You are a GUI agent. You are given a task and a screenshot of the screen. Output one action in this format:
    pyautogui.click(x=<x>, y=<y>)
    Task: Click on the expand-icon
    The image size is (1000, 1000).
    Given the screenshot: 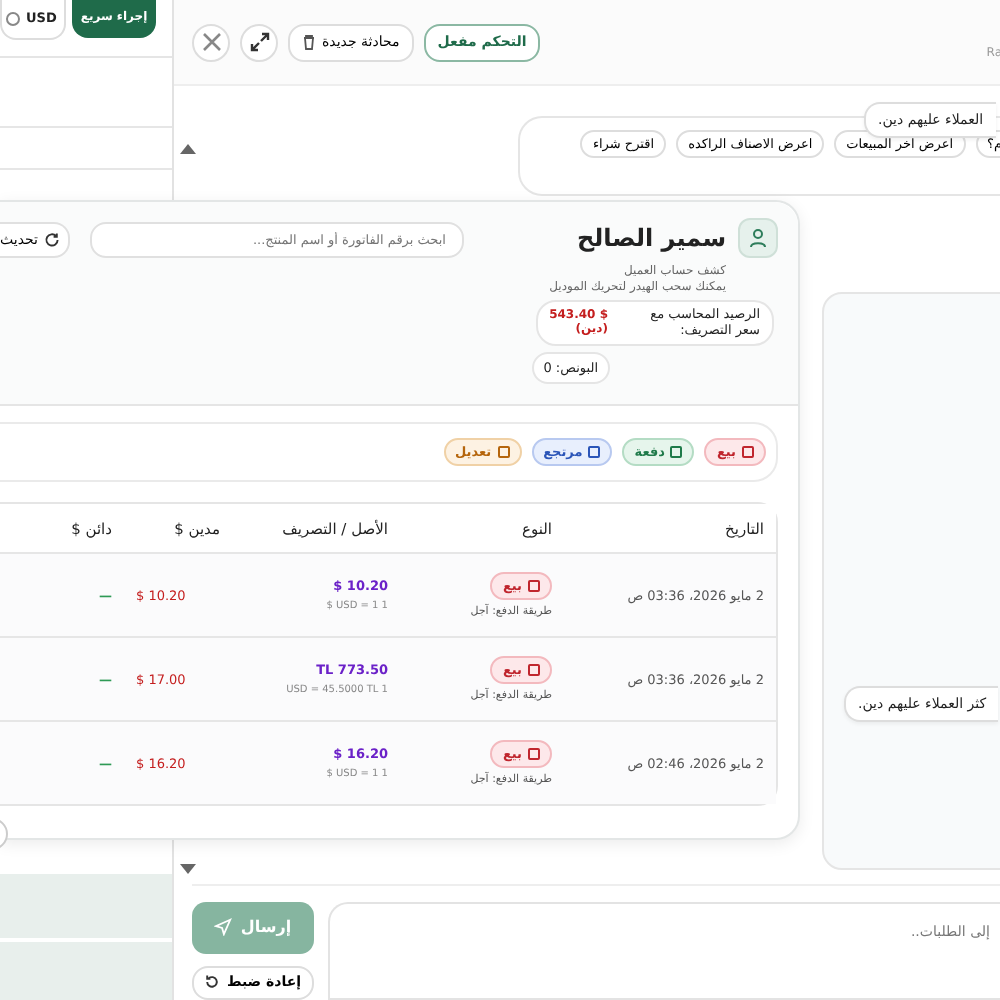 What is the action you would take?
    pyautogui.click(x=259, y=42)
    